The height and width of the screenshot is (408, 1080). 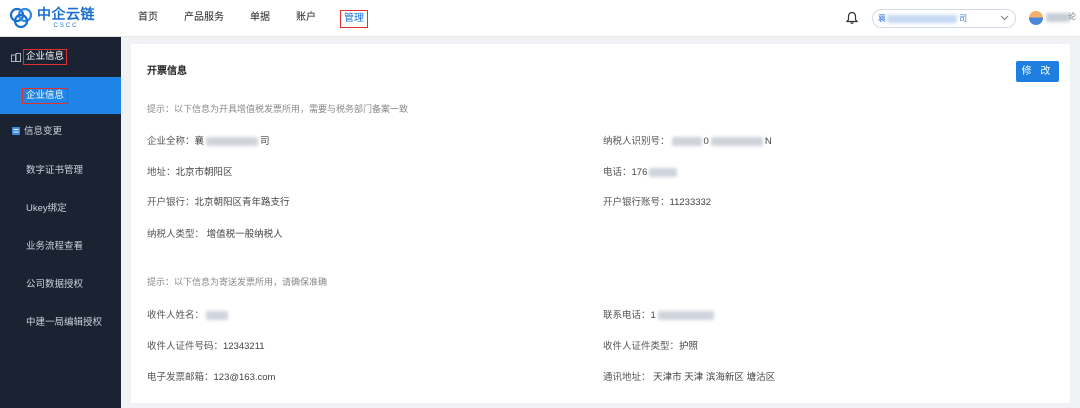 What do you see at coordinates (66, 14) in the screenshot?
I see `brand-name: 中企云链` at bounding box center [66, 14].